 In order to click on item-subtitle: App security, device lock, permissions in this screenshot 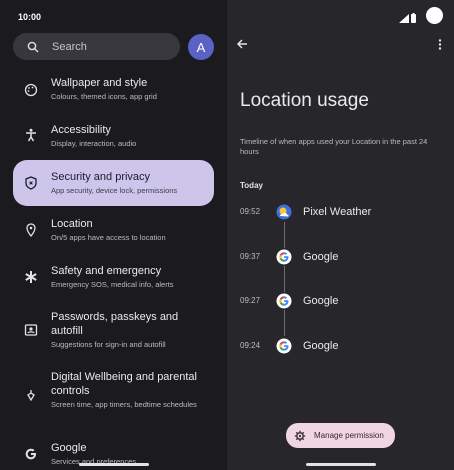, I will do `click(114, 190)`.